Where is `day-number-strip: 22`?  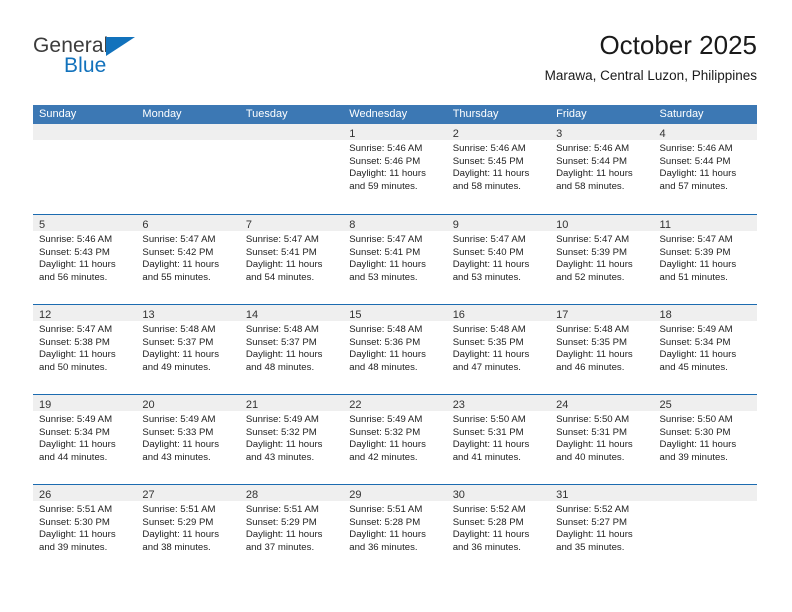
day-number-strip: 22 is located at coordinates (395, 403).